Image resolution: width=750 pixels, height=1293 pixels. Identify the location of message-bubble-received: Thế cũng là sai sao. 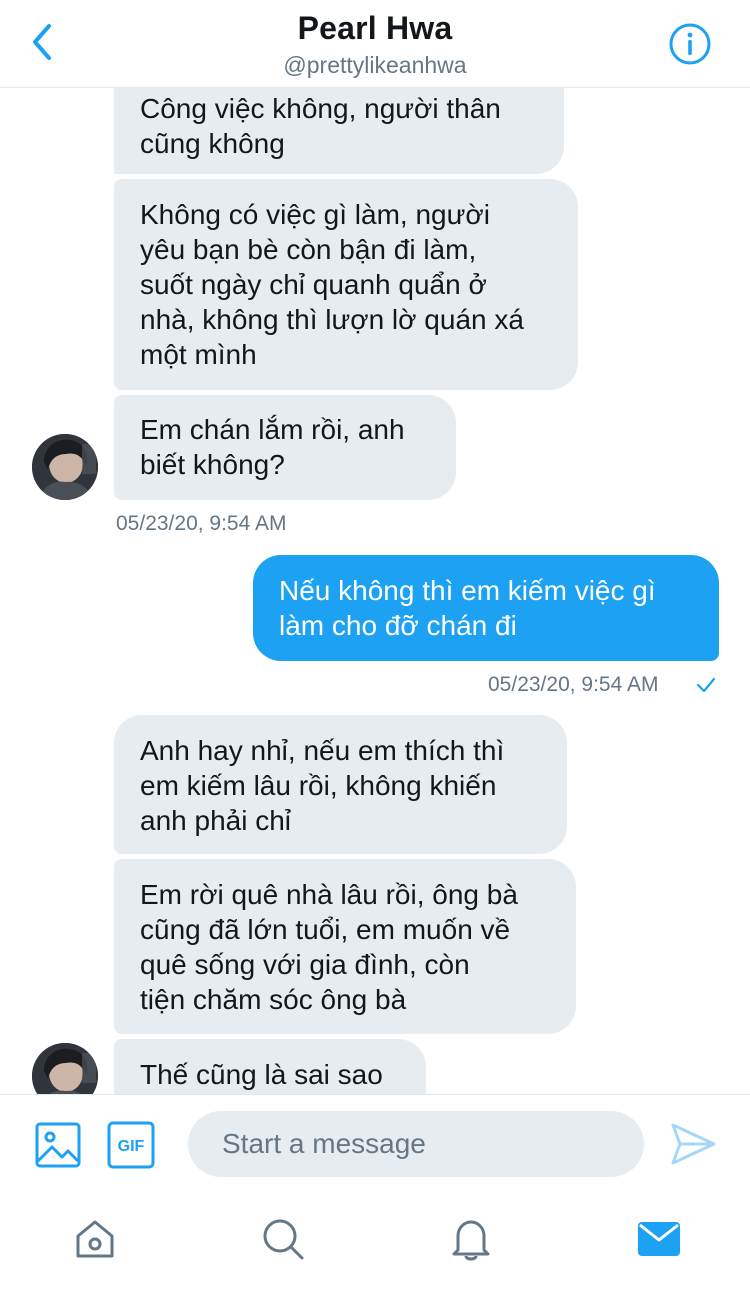
(270, 1066).